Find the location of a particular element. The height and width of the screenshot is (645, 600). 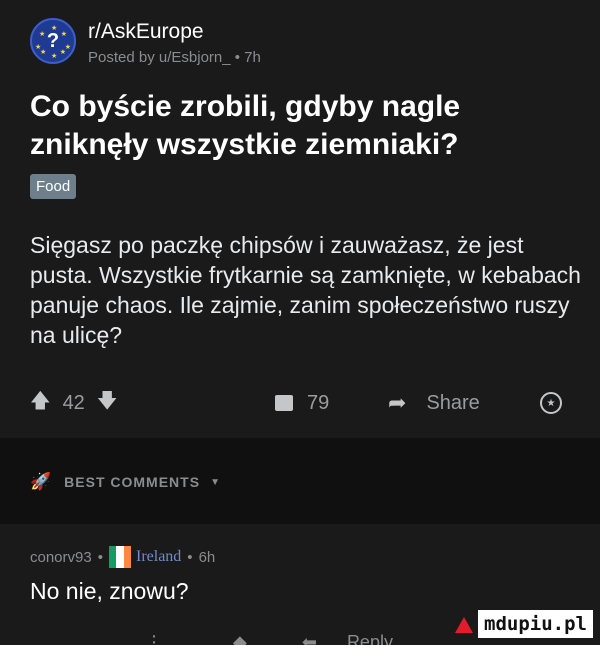

comment-age: 6h is located at coordinates (207, 557).